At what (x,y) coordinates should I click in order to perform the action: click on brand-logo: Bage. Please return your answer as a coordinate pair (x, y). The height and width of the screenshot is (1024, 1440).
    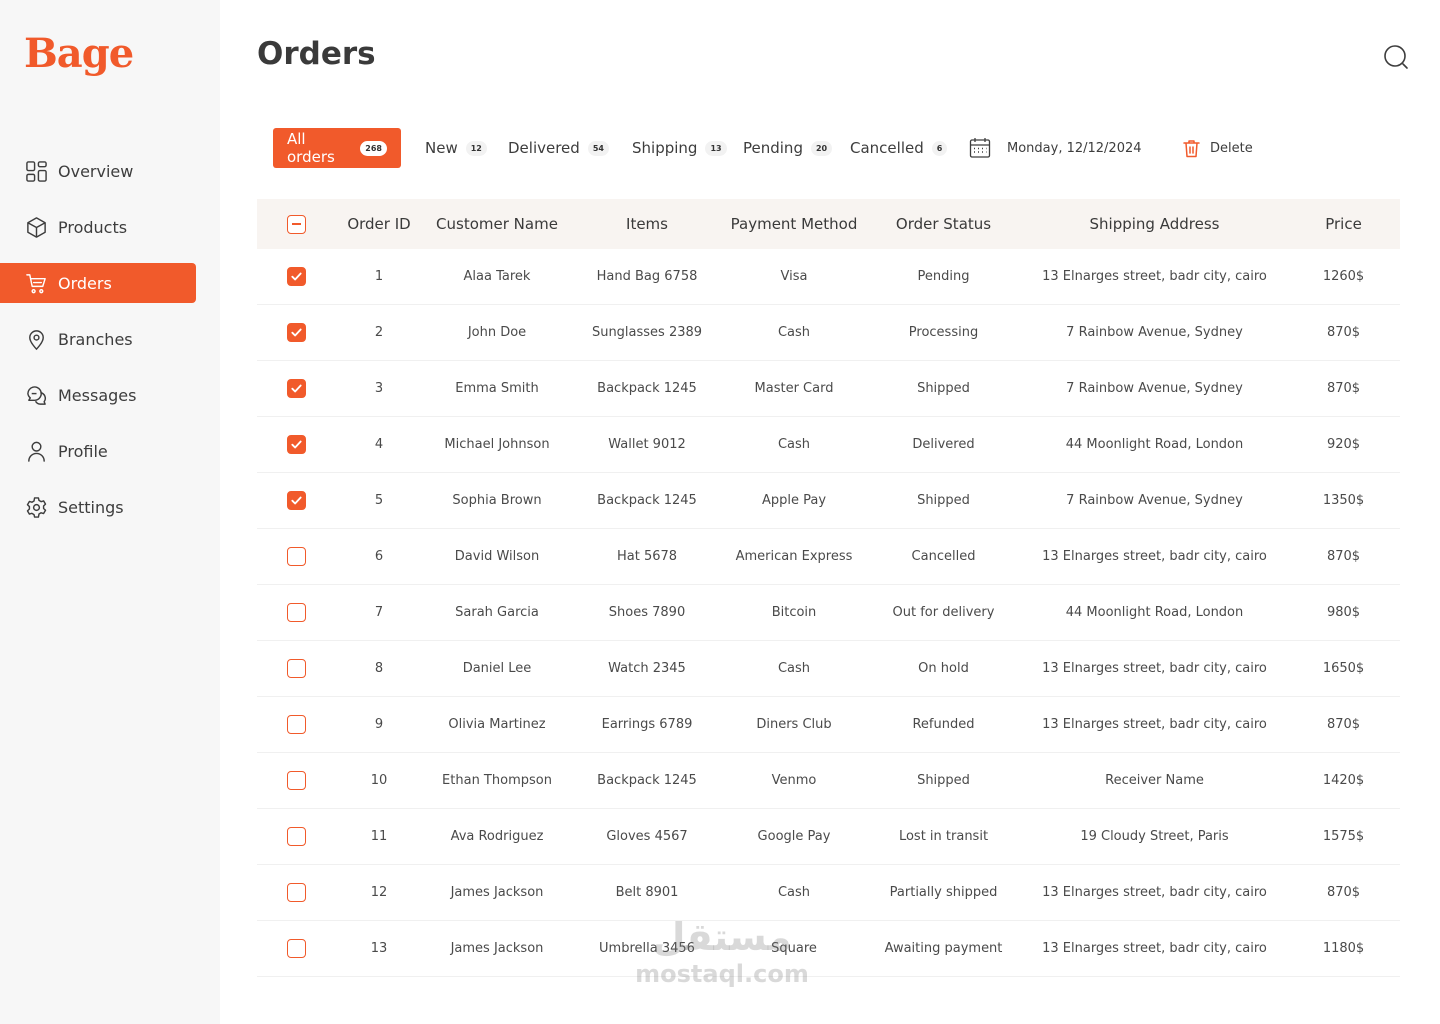
    Looking at the image, I should click on (79, 54).